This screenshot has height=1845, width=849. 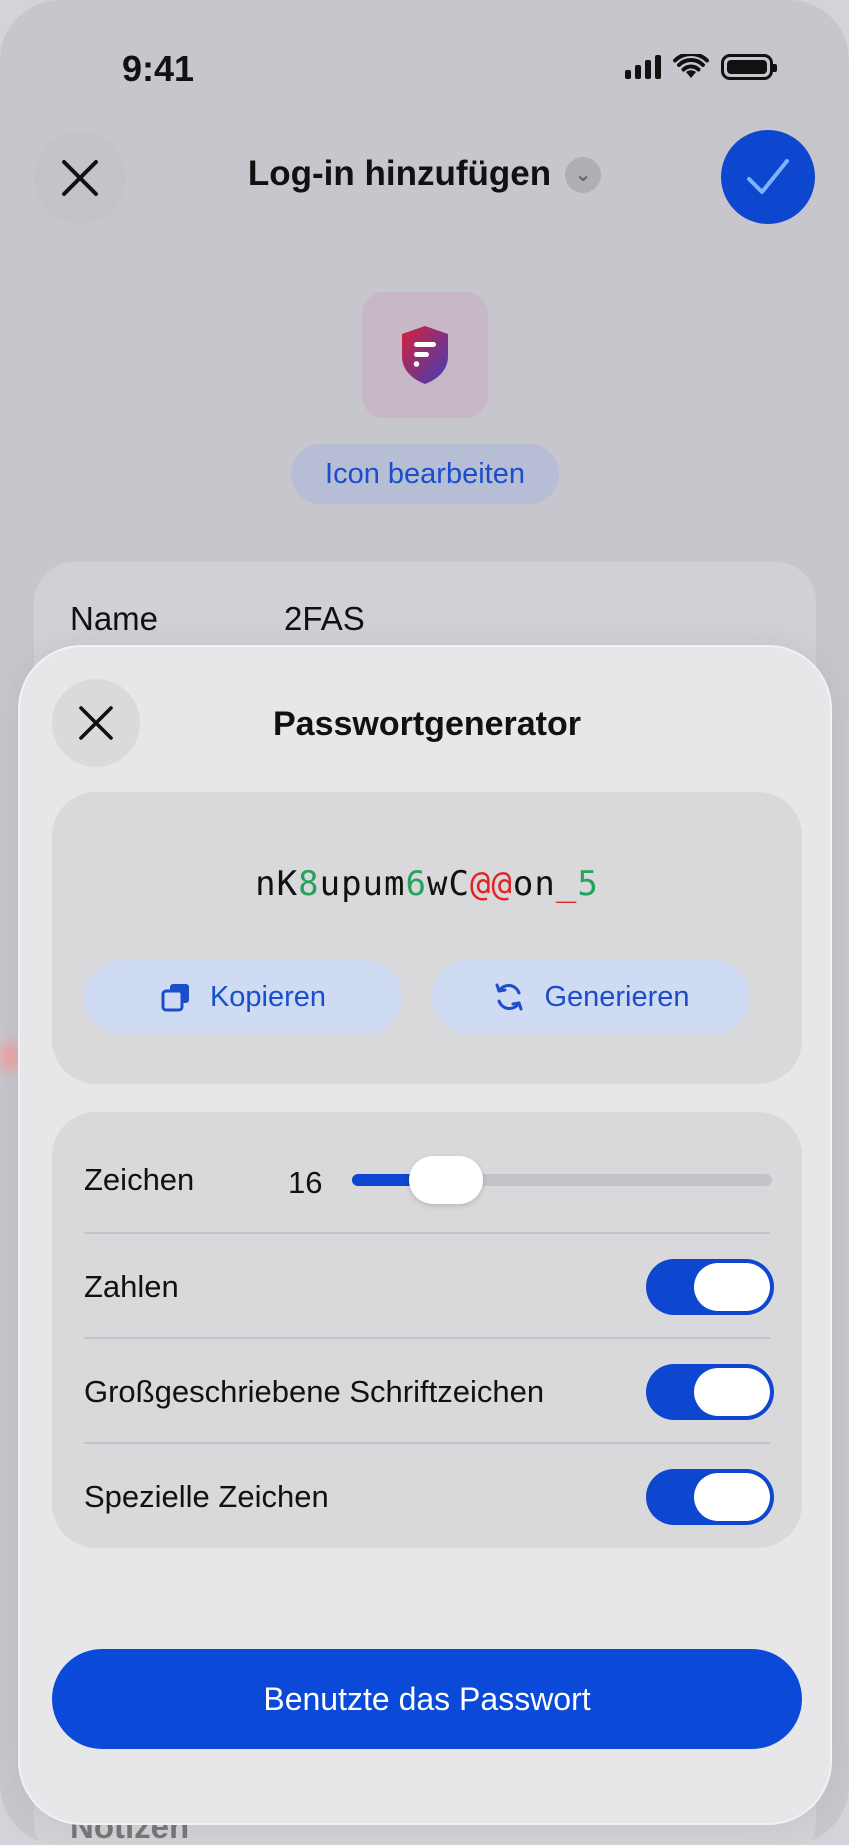 What do you see at coordinates (710, 1392) in the screenshot?
I see `uppercase-toggle` at bounding box center [710, 1392].